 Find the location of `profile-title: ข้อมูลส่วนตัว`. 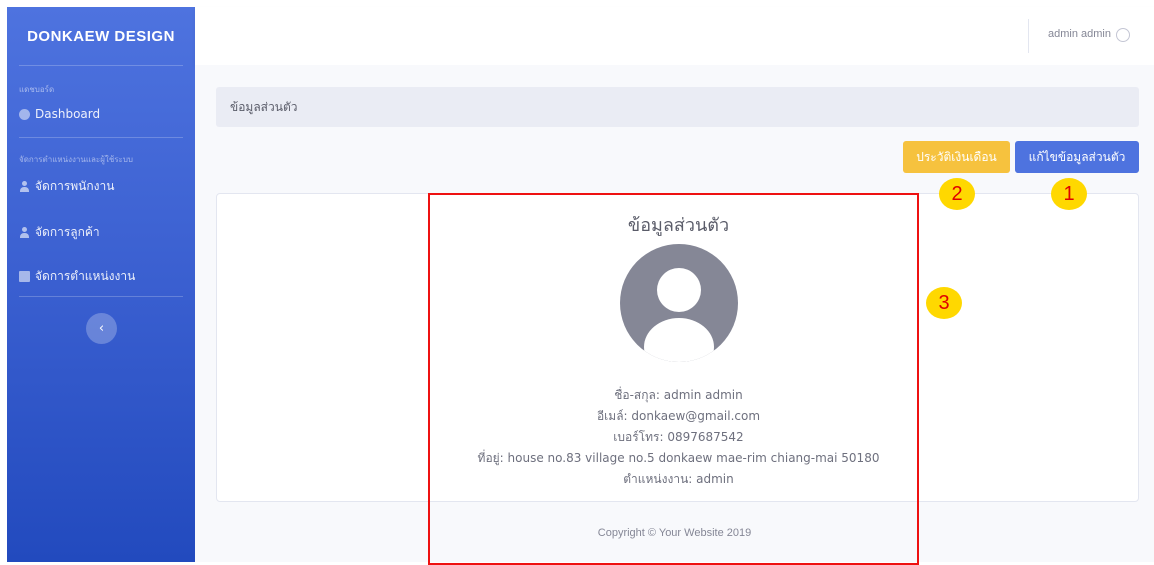

profile-title: ข้อมูลส่วนตัว is located at coordinates (678, 225).